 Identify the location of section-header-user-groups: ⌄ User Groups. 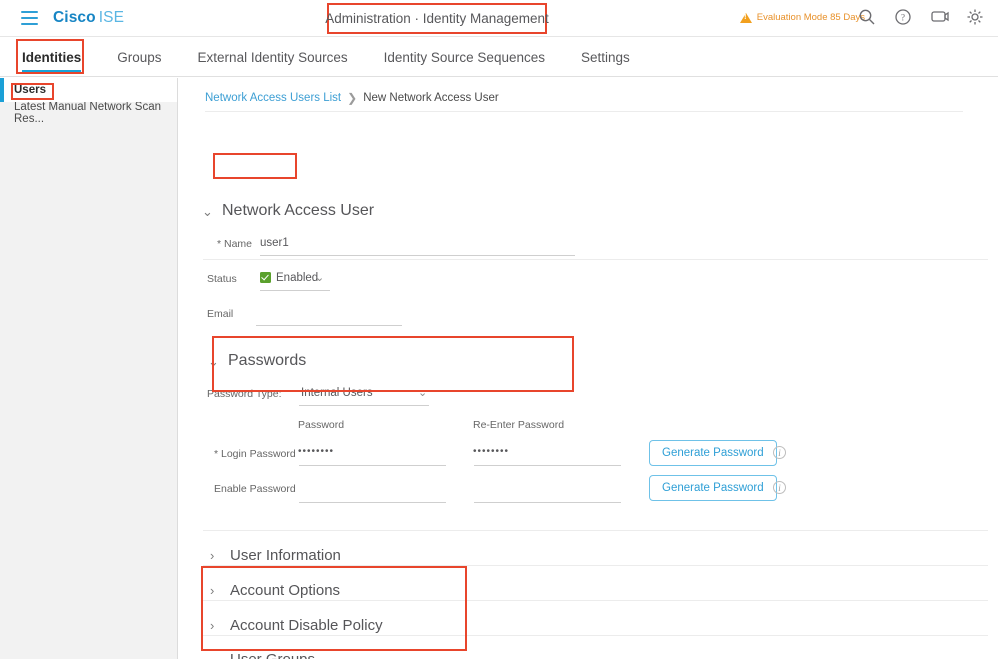
(262, 655).